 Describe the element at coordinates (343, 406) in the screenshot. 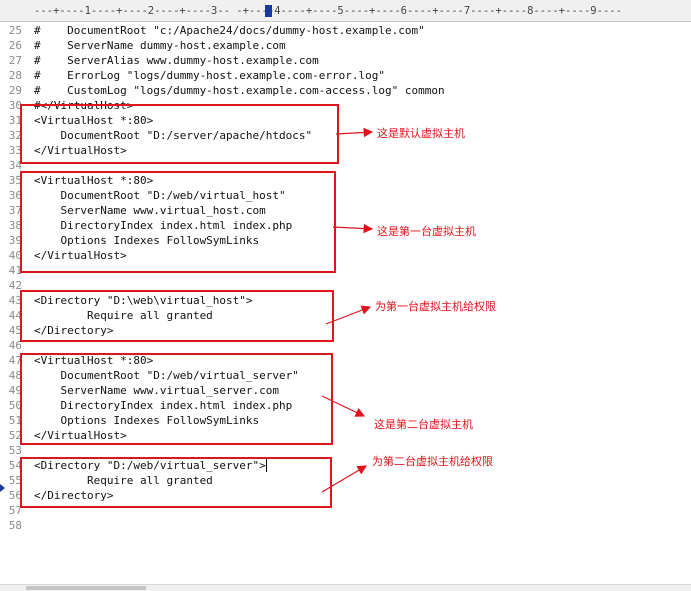

I see `arrow-second-vhost` at that location.